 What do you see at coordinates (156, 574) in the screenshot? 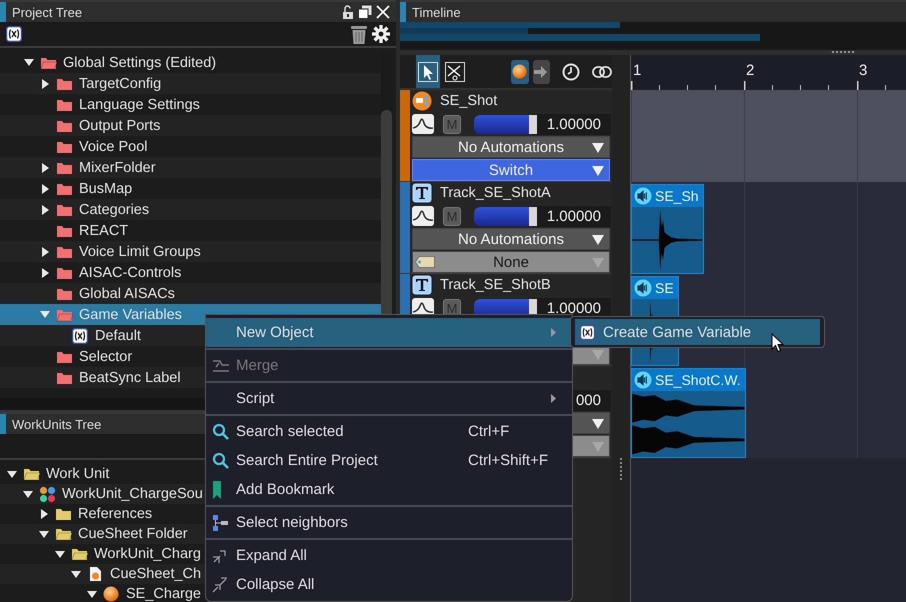
I see `tree-item-label: CueSheet_Ch` at bounding box center [156, 574].